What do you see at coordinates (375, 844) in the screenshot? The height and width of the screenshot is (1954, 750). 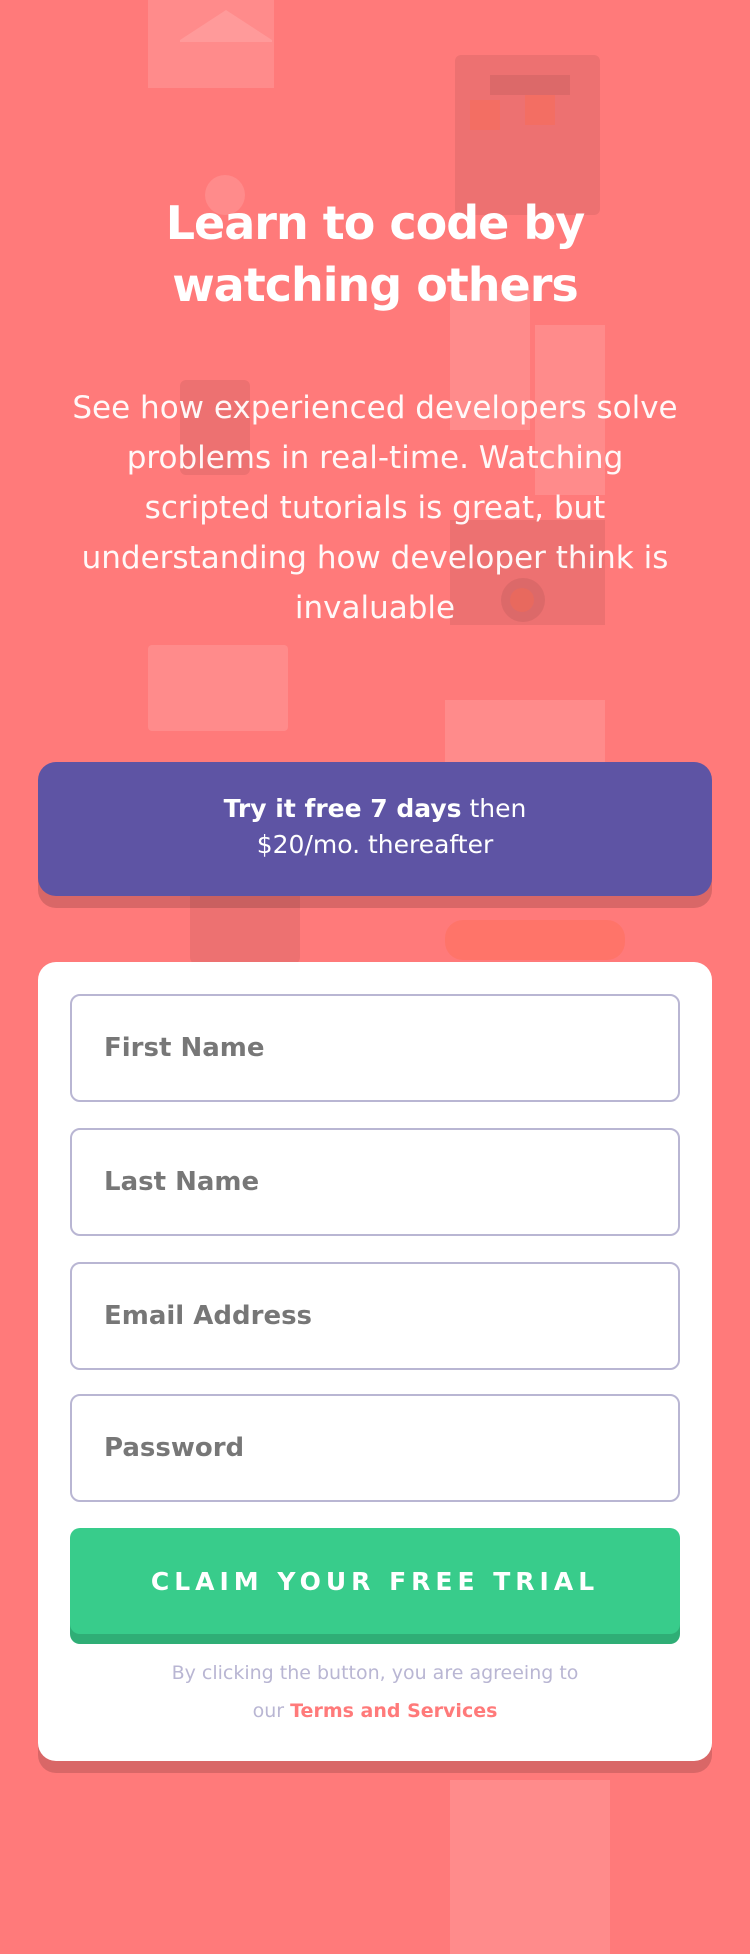 I see `trial-banner-price: $20/mo. thereafter` at bounding box center [375, 844].